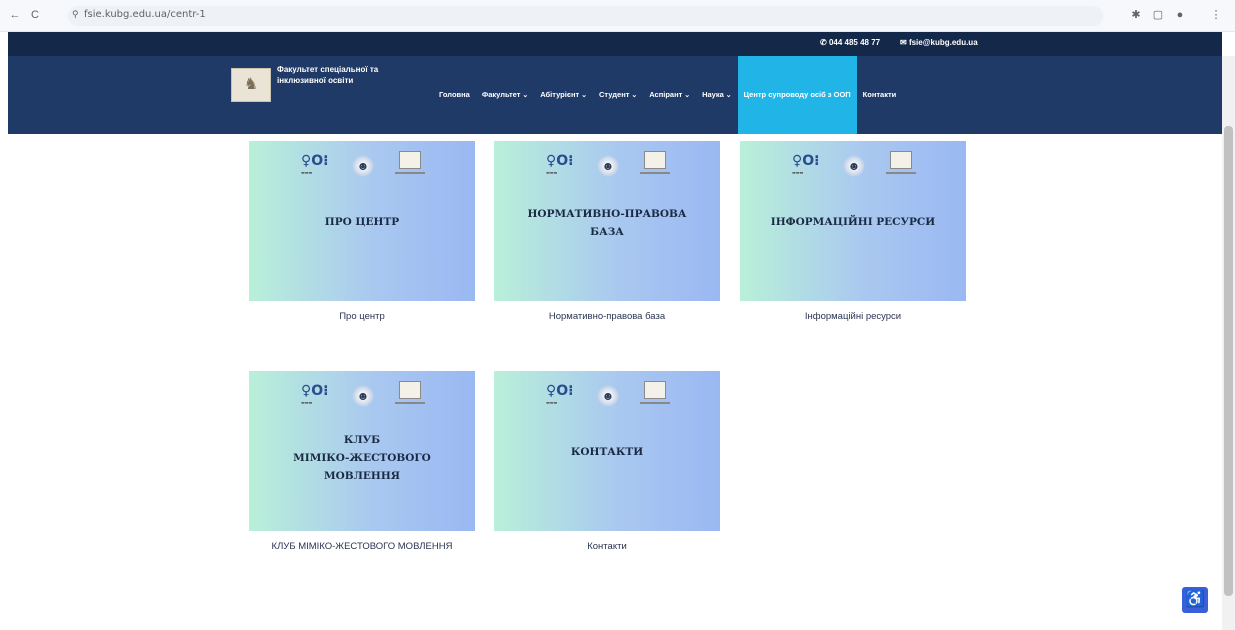 The image size is (1235, 630). I want to click on window-icon: ▢, so click(1158, 15).